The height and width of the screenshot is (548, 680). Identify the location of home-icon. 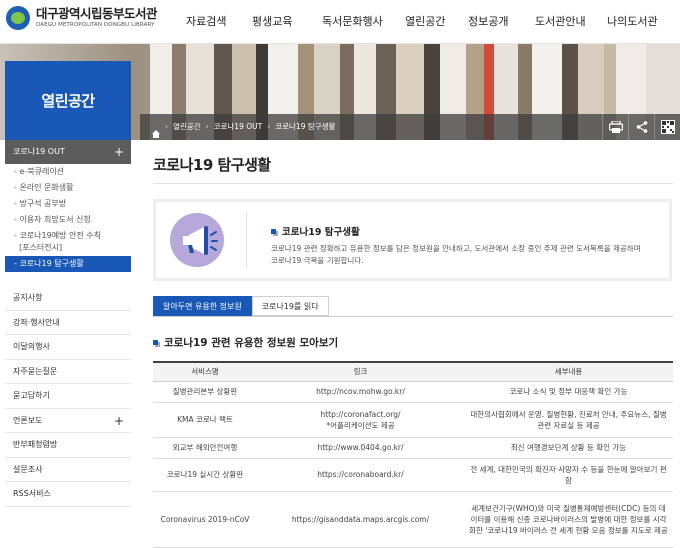
(156, 130).